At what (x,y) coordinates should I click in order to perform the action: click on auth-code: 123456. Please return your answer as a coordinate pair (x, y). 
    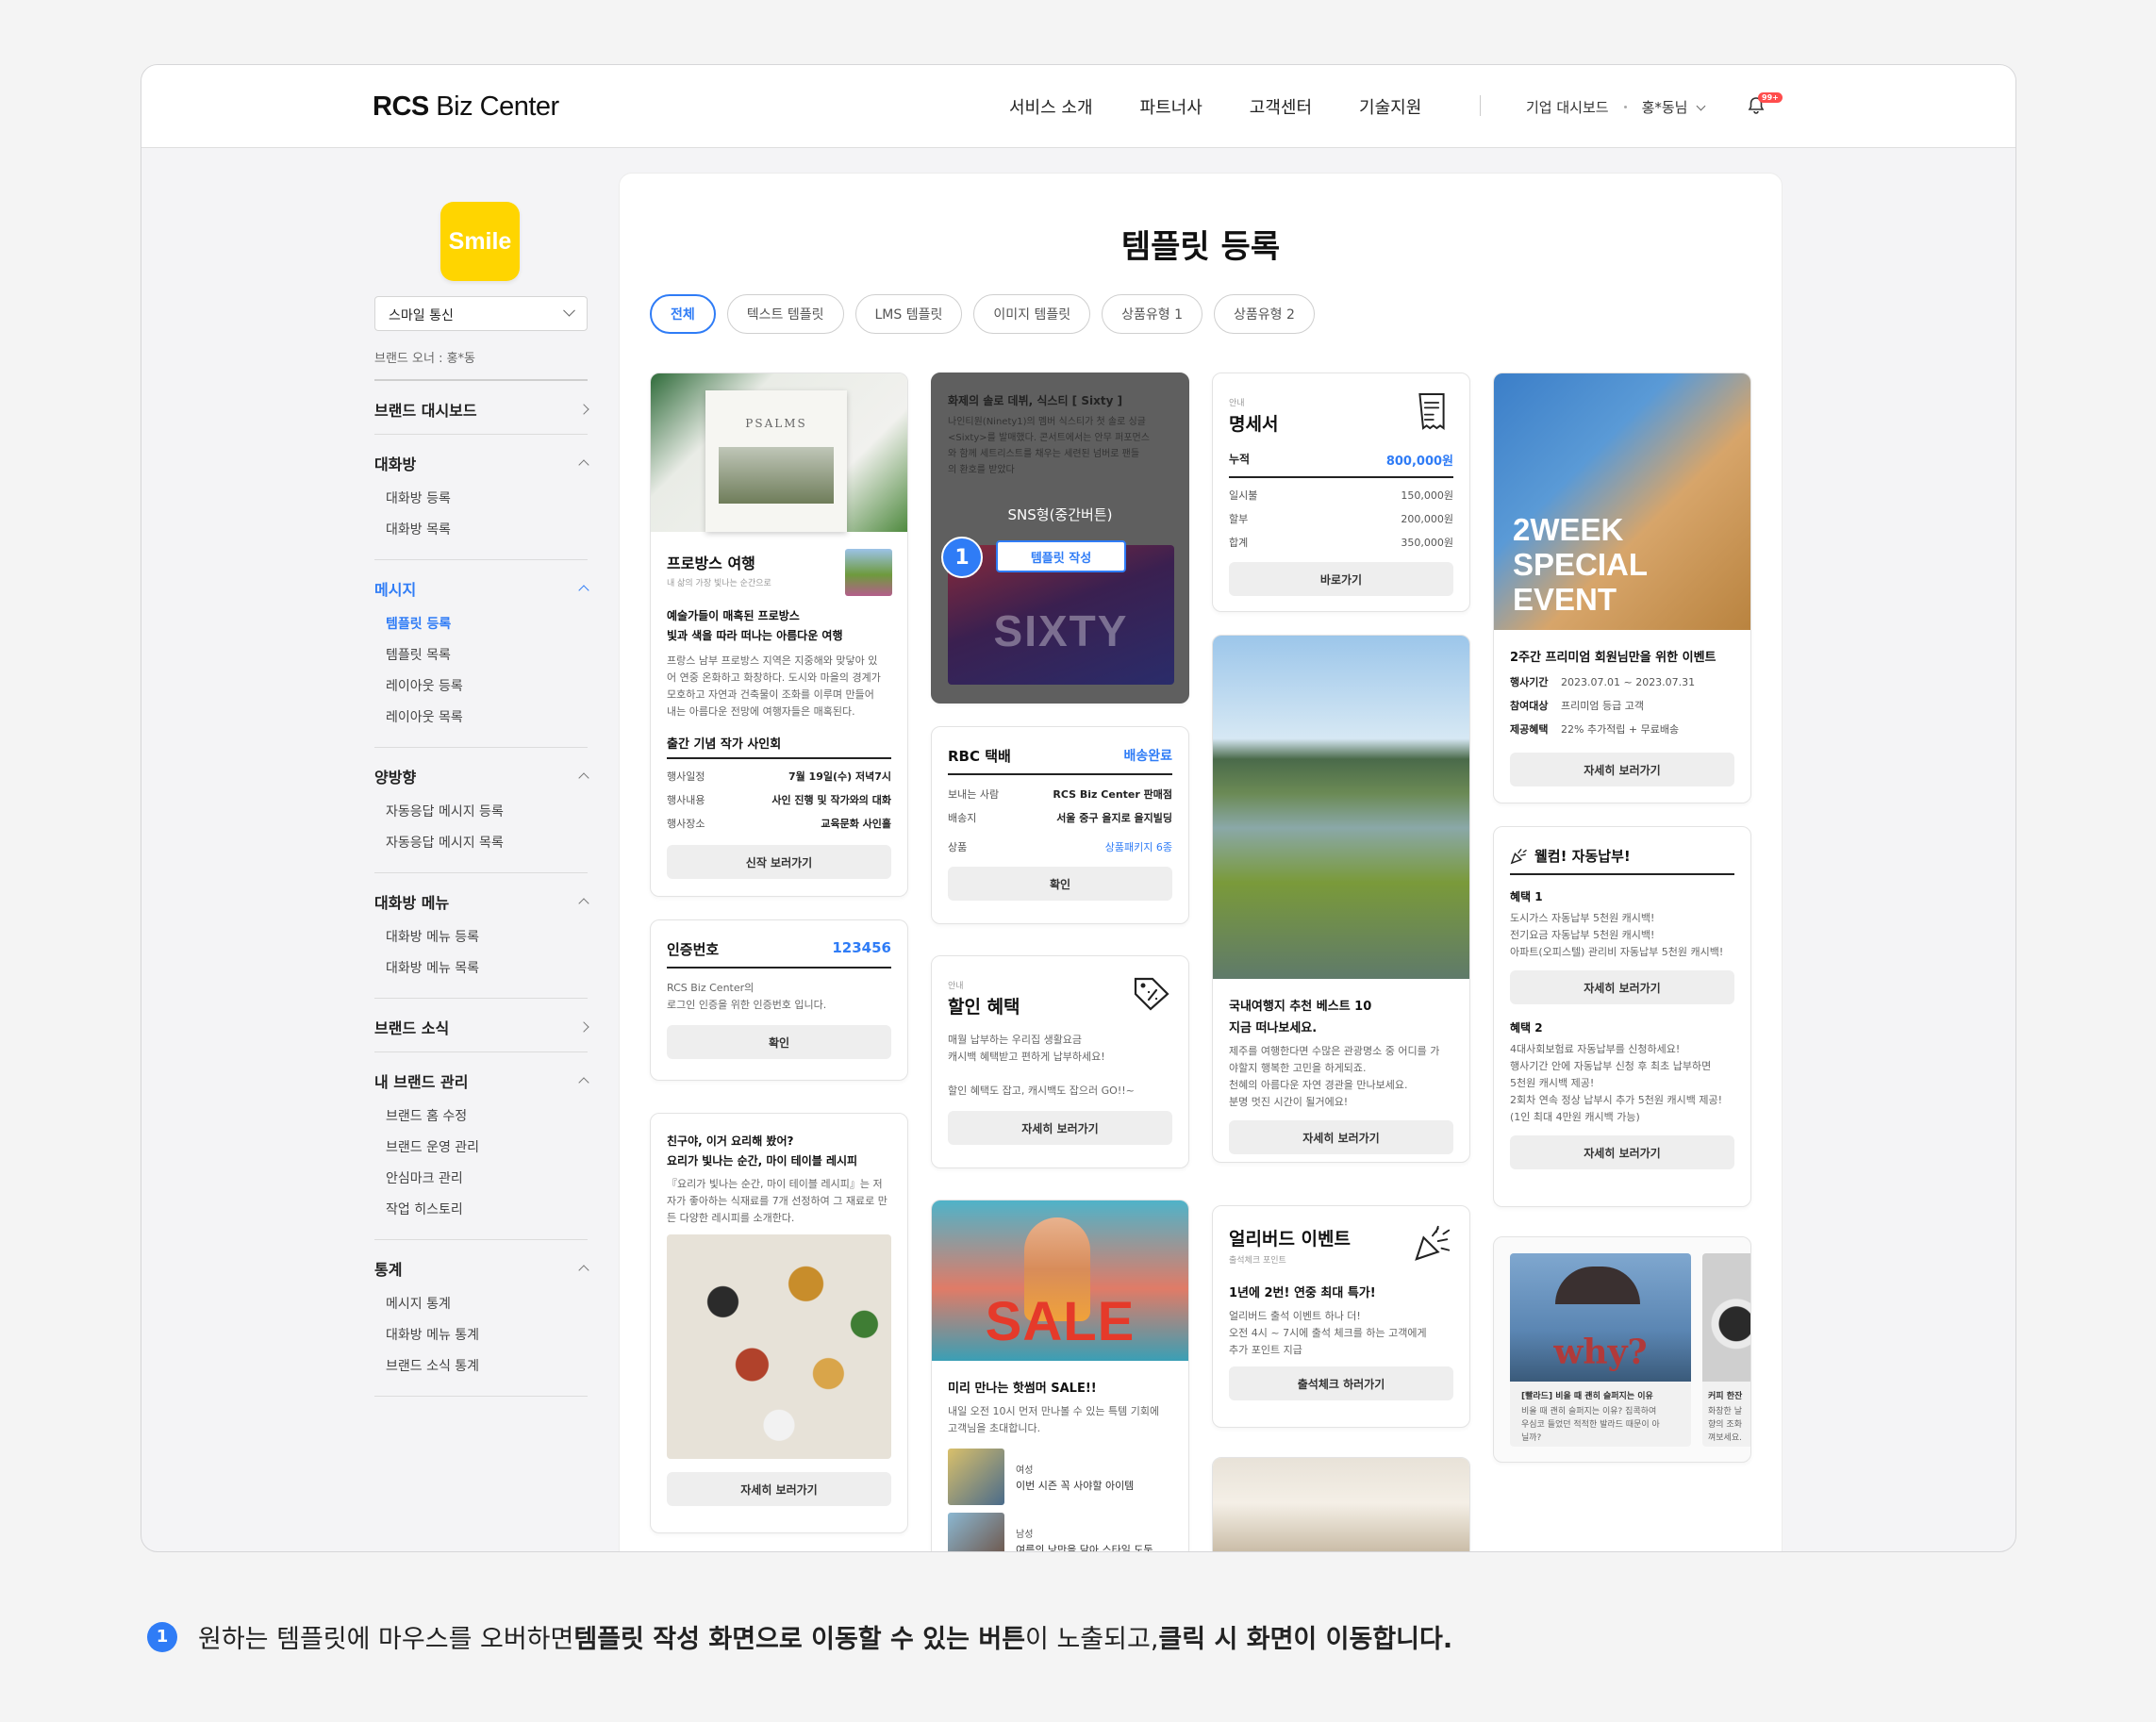
    Looking at the image, I should click on (861, 947).